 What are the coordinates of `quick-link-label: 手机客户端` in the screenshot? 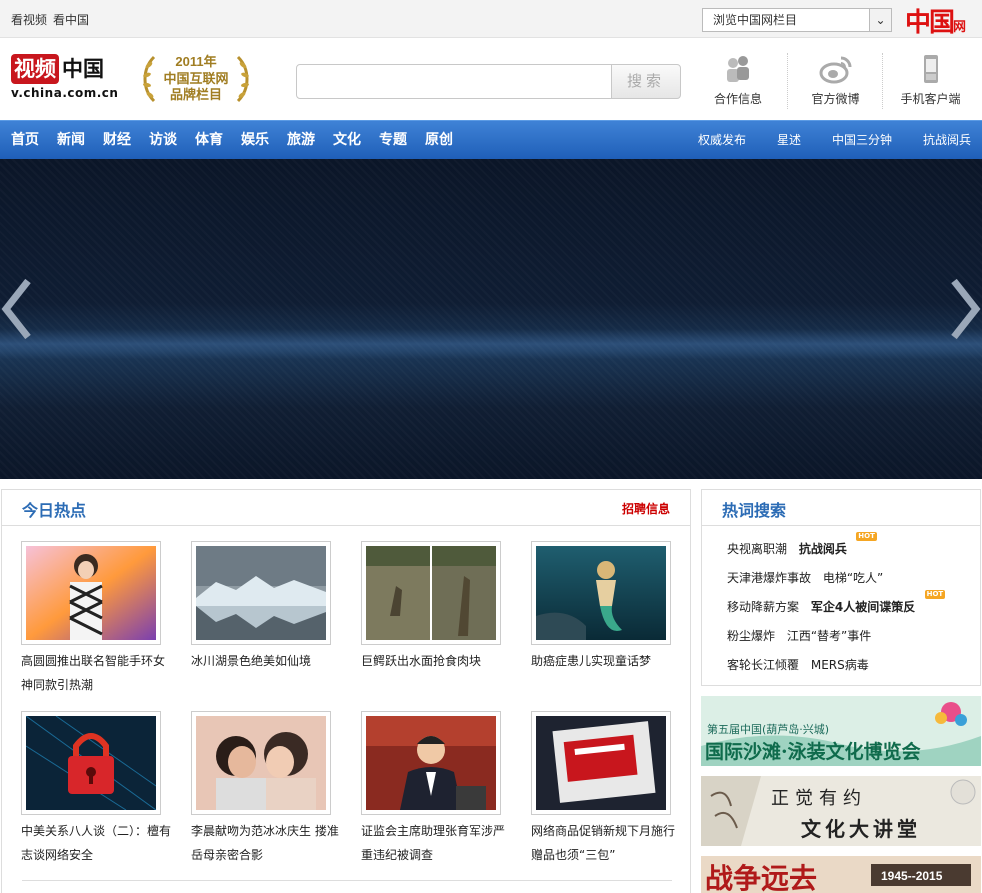 It's located at (930, 99).